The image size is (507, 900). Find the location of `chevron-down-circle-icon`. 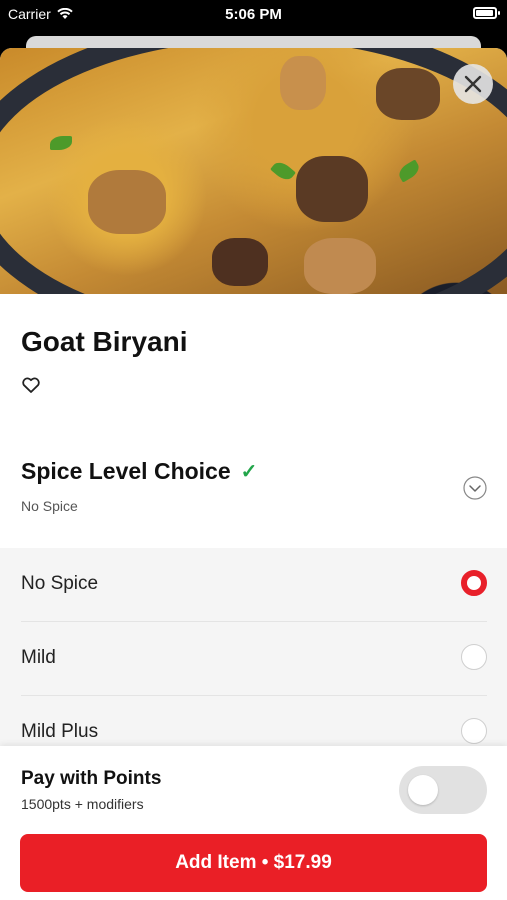

chevron-down-circle-icon is located at coordinates (475, 488).